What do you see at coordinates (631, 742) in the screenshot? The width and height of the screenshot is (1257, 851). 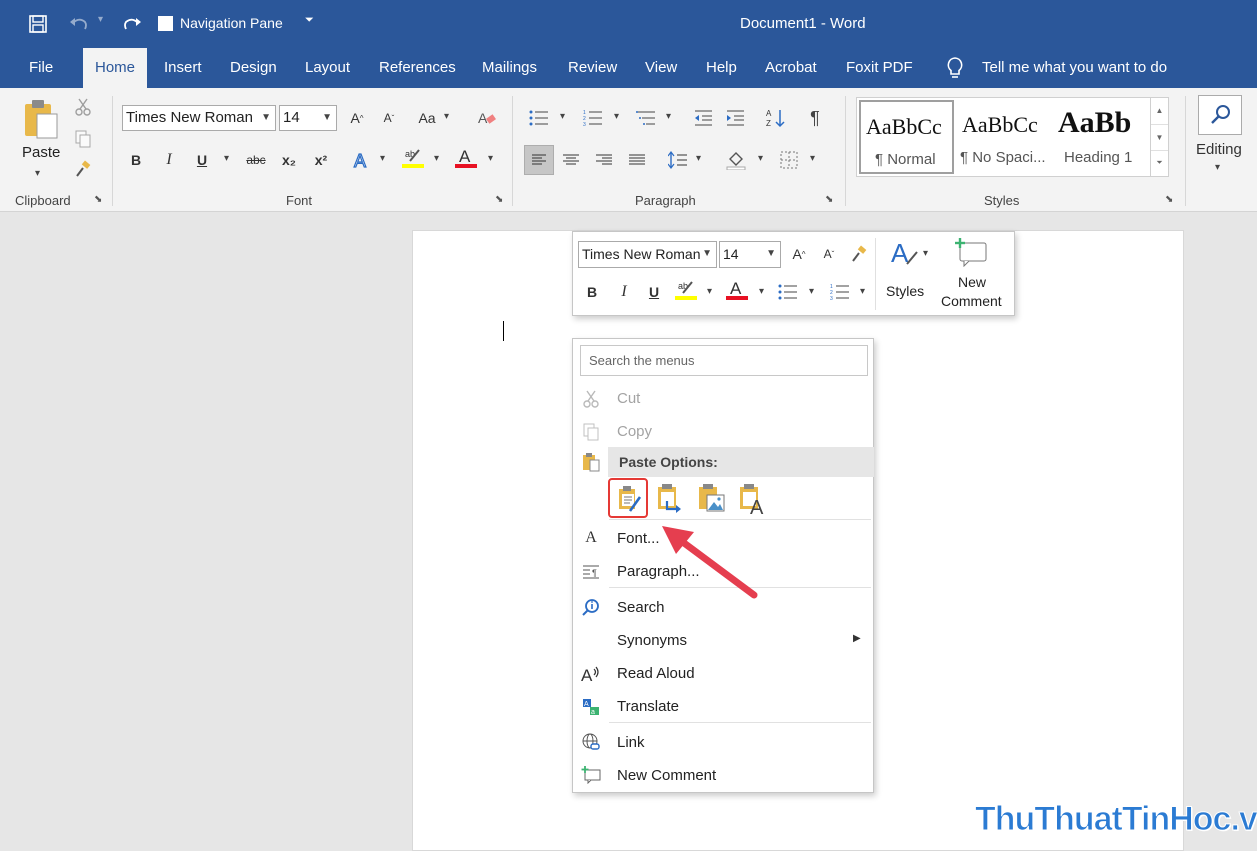 I see `menu-item-link: Link` at bounding box center [631, 742].